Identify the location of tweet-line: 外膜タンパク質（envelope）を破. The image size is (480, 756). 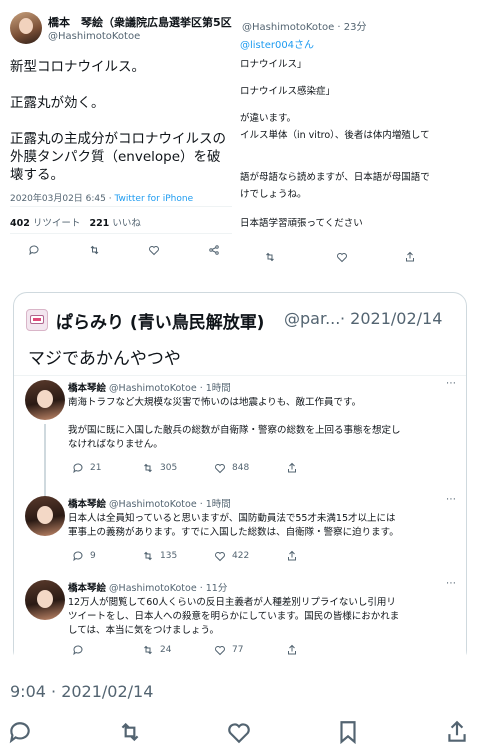
(115, 157).